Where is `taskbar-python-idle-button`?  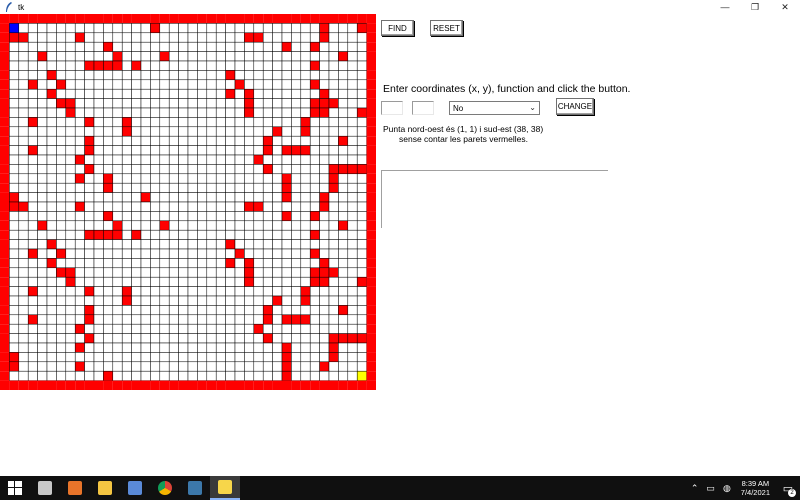
taskbar-python-idle-button is located at coordinates (195, 488).